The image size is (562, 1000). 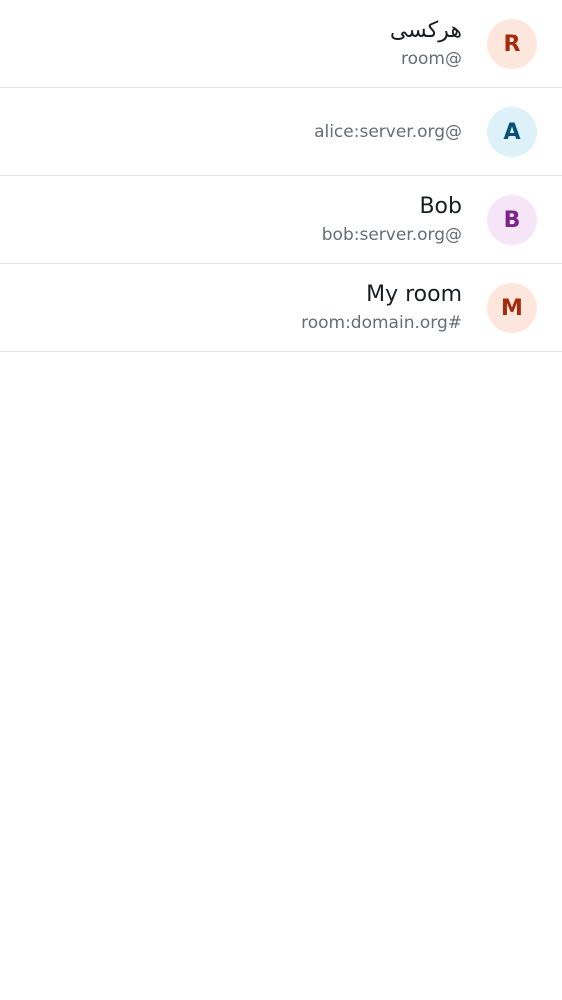 What do you see at coordinates (512, 44) in the screenshot?
I see `avatar: R` at bounding box center [512, 44].